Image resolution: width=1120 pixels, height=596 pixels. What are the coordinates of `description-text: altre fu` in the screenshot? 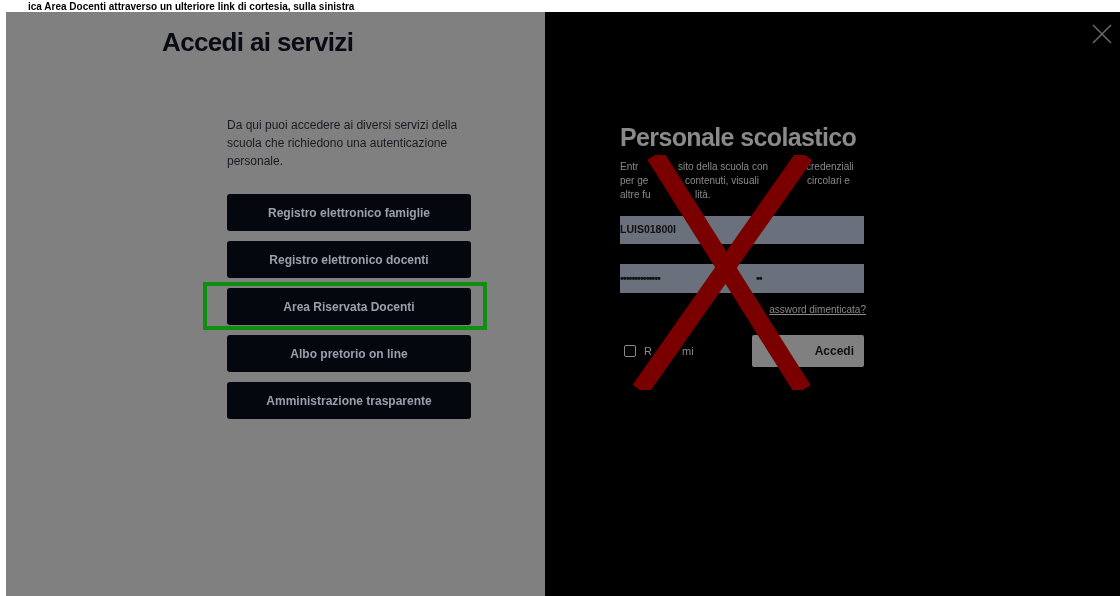 It's located at (635, 194).